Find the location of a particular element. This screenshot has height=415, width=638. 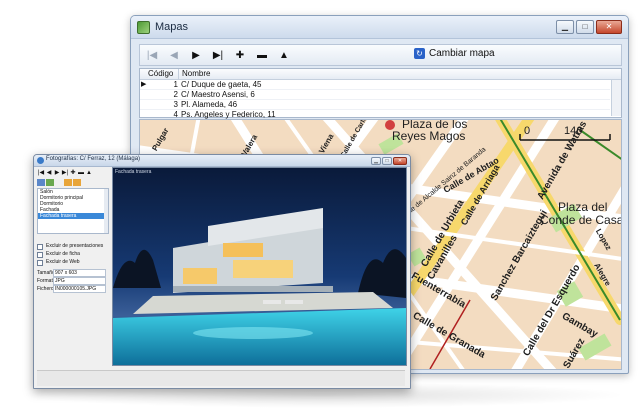

maps-titlebar: Mapas ▁ □ ✕ is located at coordinates (379, 27).